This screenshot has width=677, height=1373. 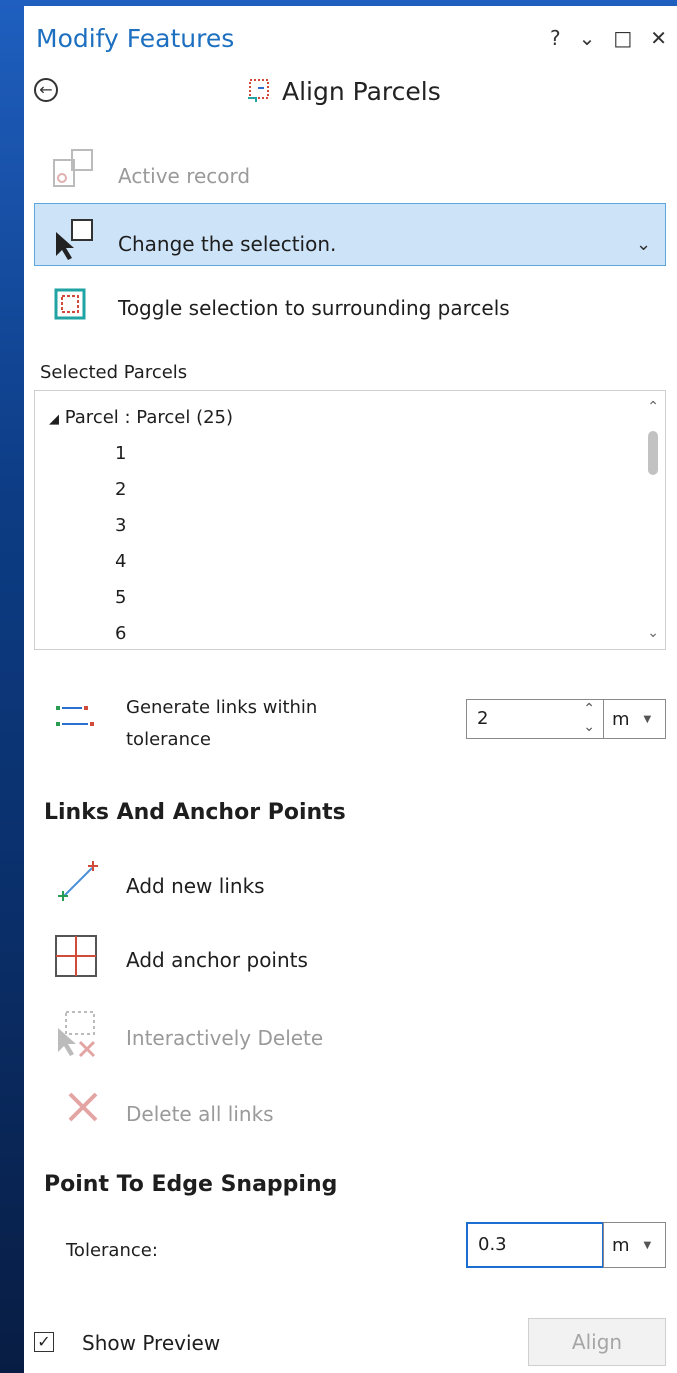 I want to click on tool-title: Align Parcels, so click(x=342, y=91).